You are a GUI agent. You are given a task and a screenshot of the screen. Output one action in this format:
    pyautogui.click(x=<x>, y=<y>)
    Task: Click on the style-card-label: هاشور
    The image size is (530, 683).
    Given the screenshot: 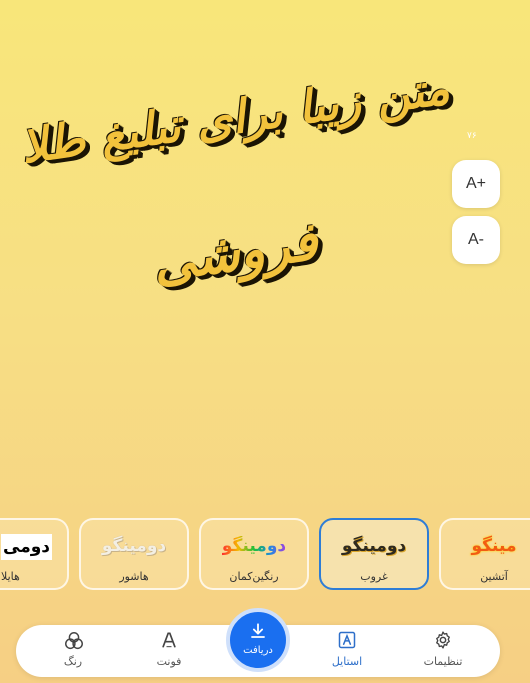 What is the action you would take?
    pyautogui.click(x=134, y=576)
    